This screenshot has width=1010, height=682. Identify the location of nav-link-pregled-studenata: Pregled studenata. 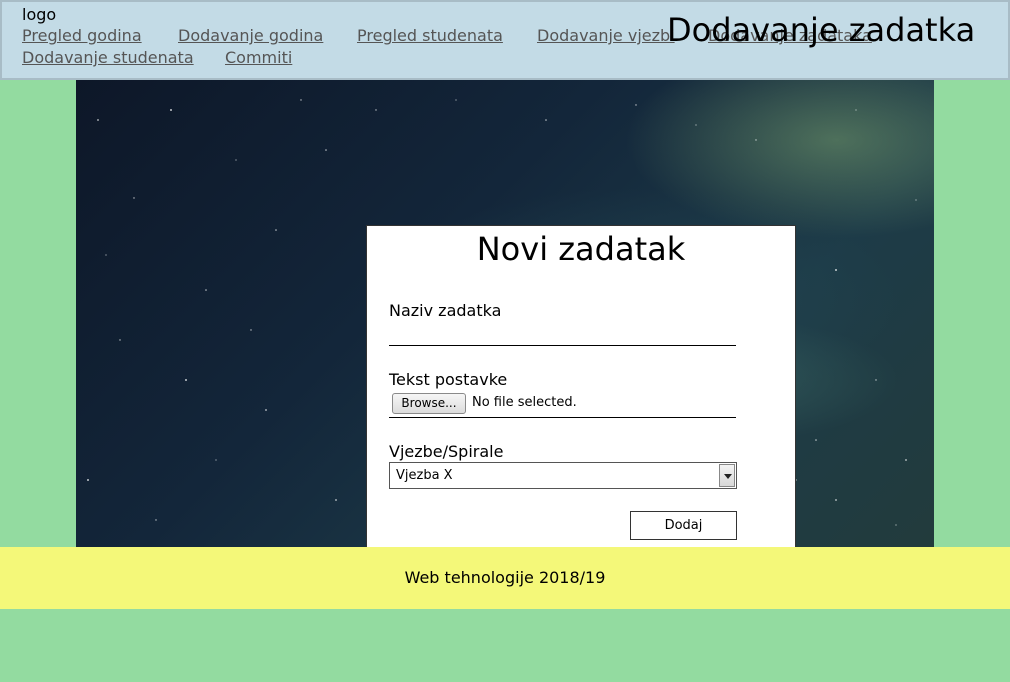
(430, 35).